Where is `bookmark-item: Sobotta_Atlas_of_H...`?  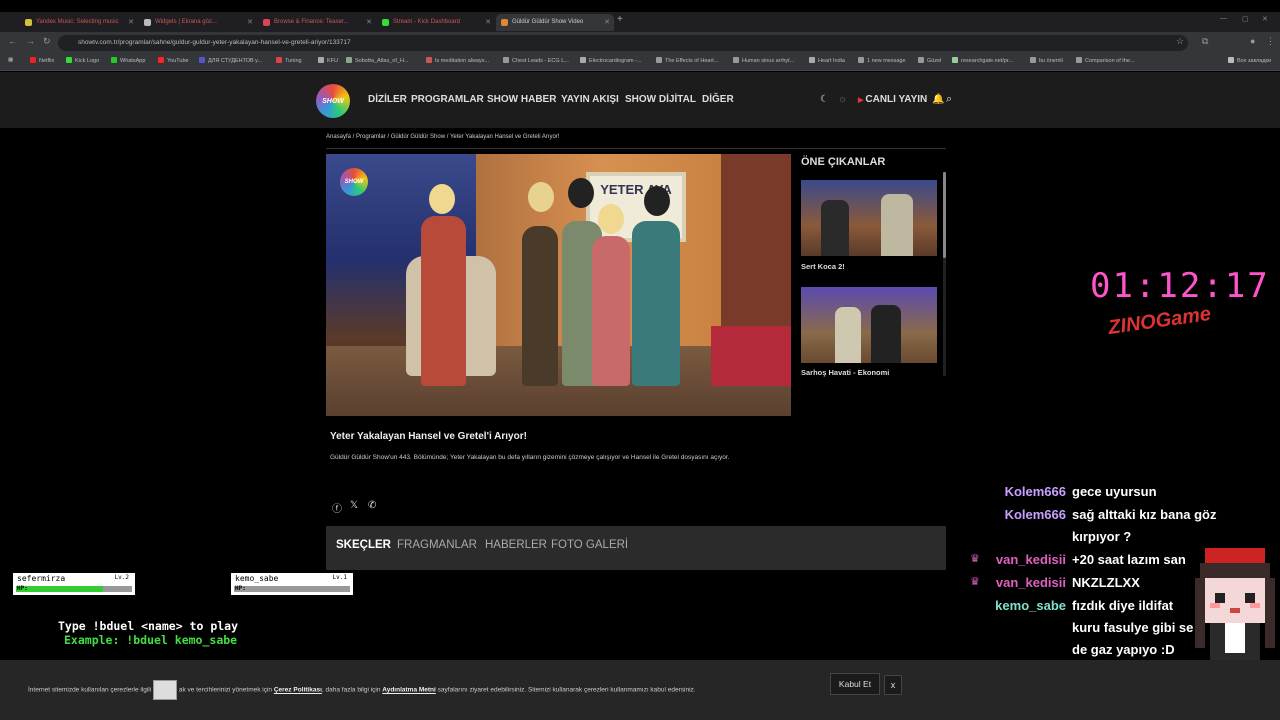
bookmark-item: Sobotta_Atlas_of_H... is located at coordinates (377, 60).